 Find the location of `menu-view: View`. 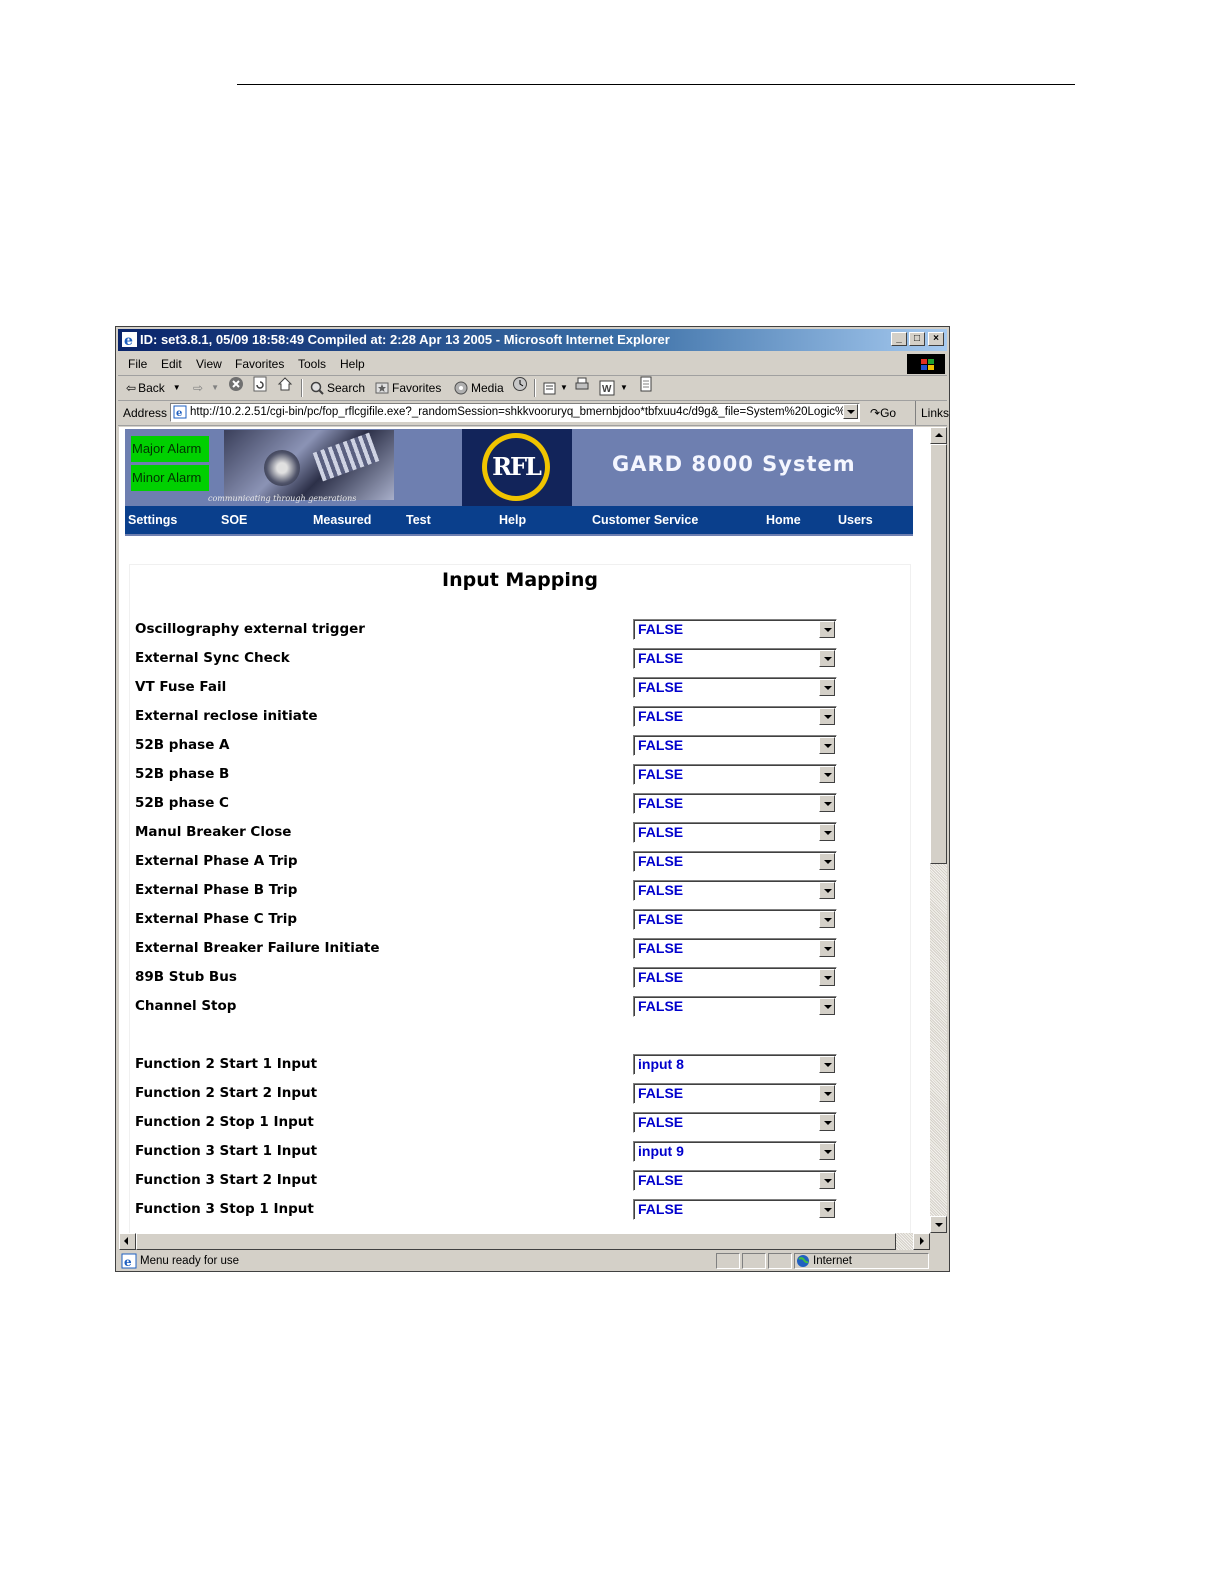

menu-view: View is located at coordinates (209, 364).